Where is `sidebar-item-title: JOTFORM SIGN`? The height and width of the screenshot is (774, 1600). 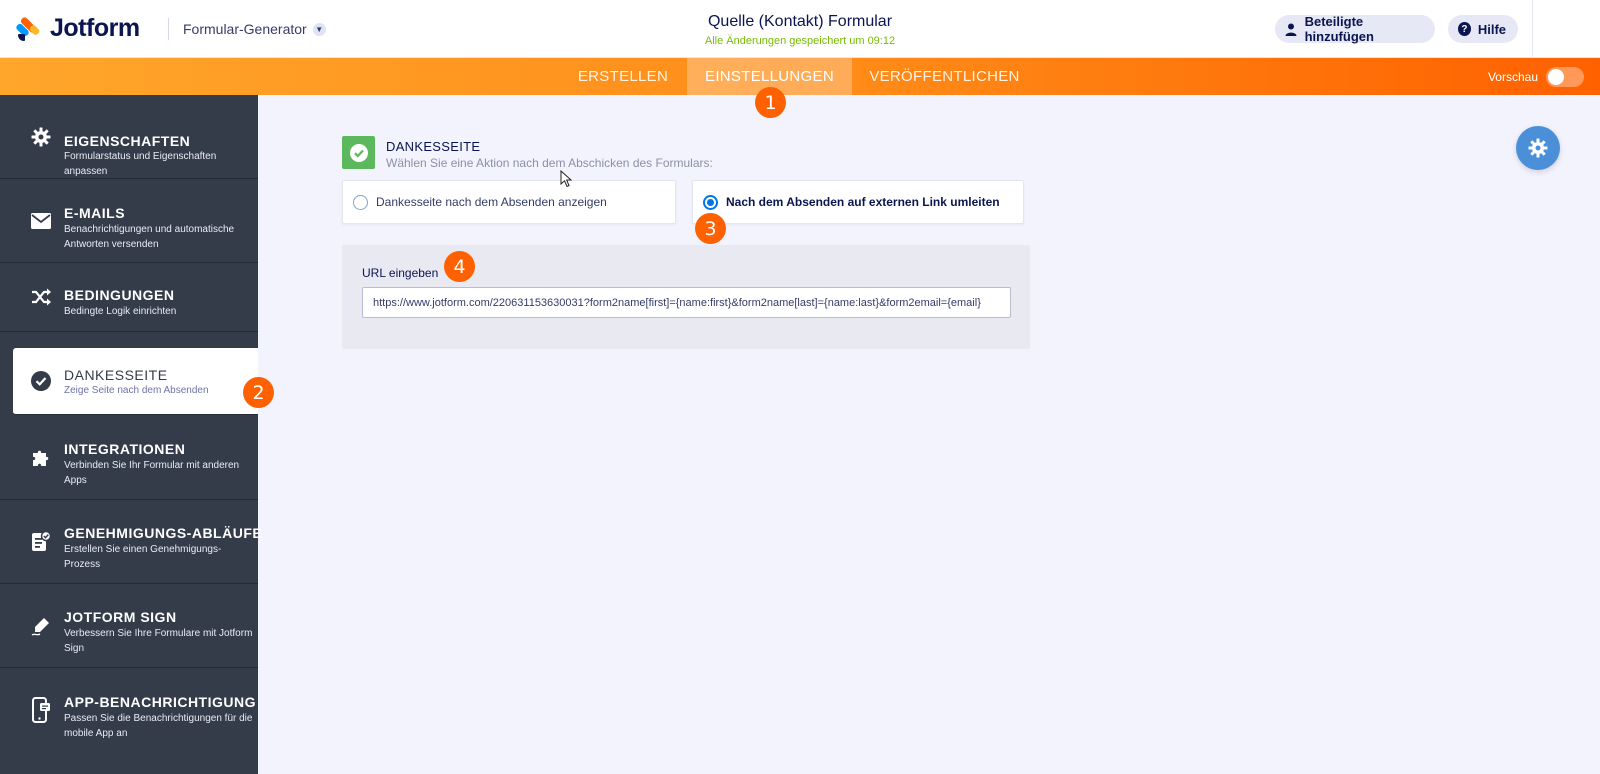 sidebar-item-title: JOTFORM SIGN is located at coordinates (120, 617).